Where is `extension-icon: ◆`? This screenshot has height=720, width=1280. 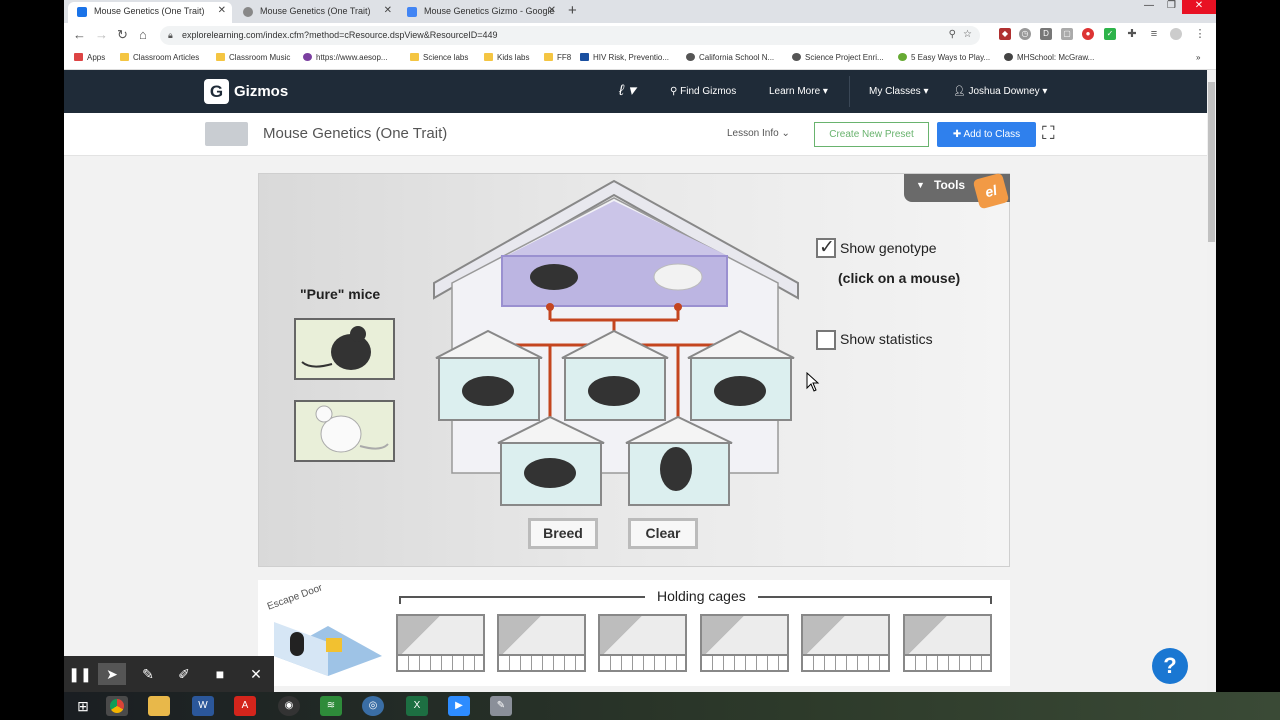 extension-icon: ◆ is located at coordinates (1005, 34).